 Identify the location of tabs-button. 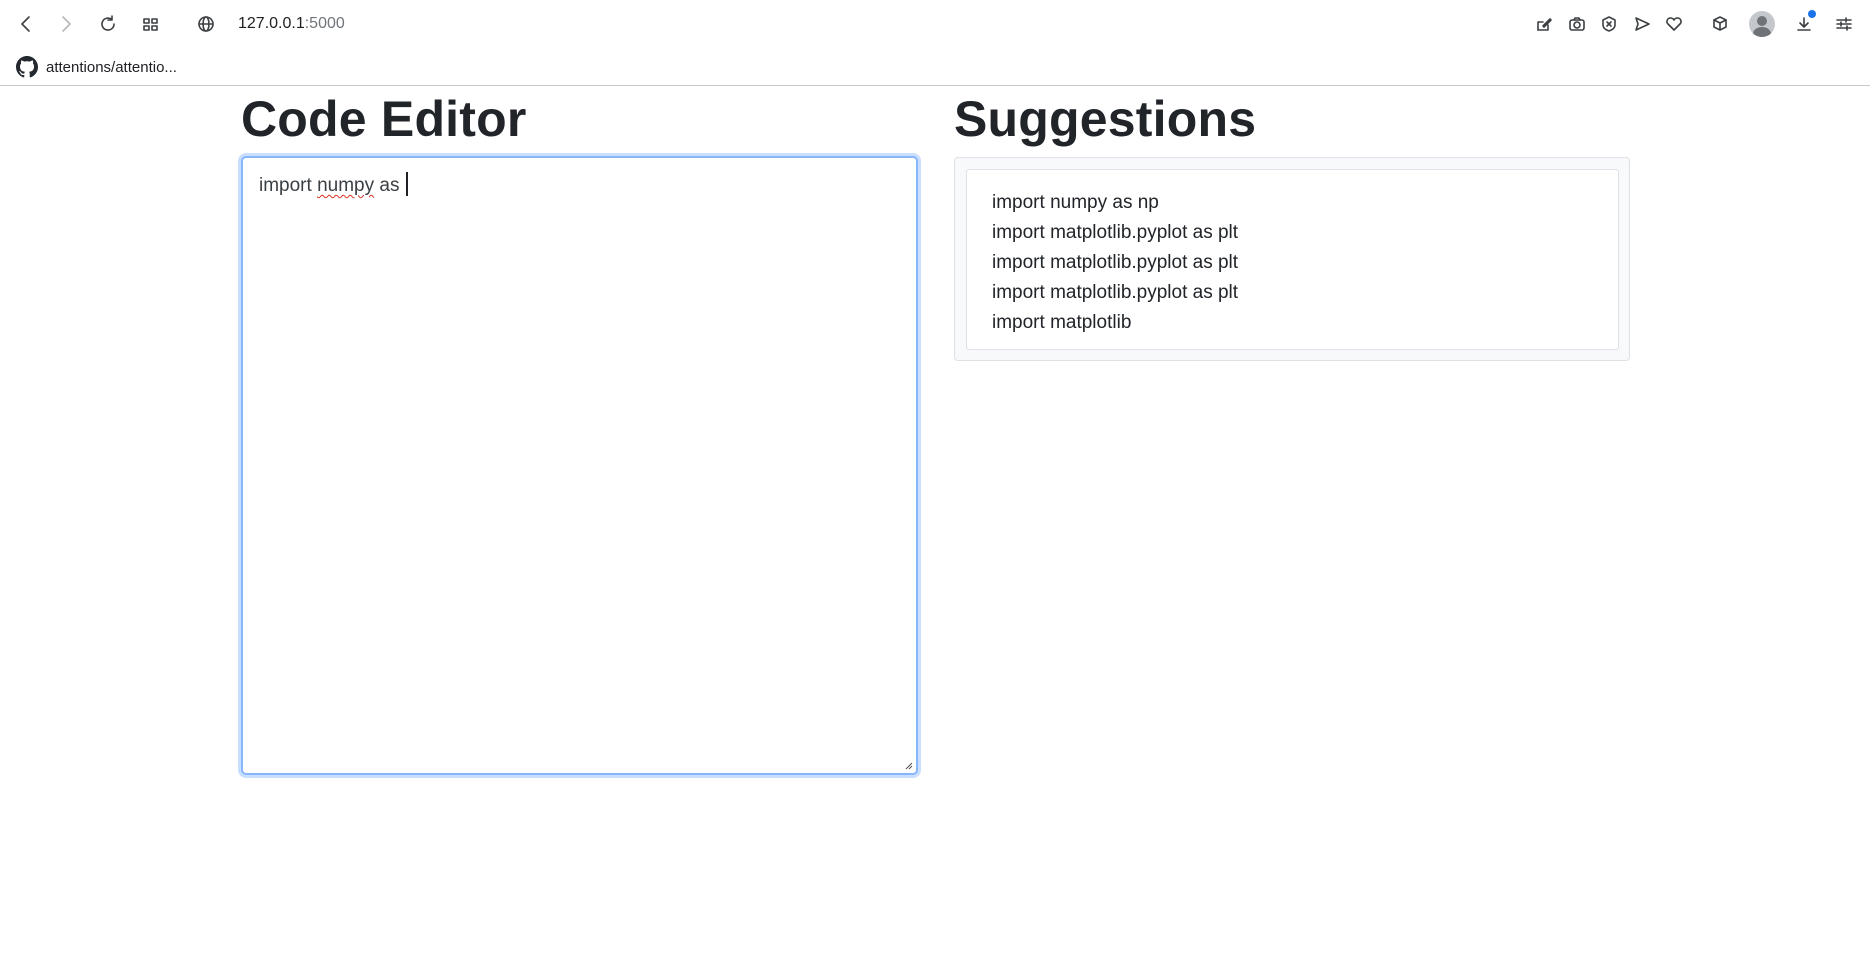
(151, 24).